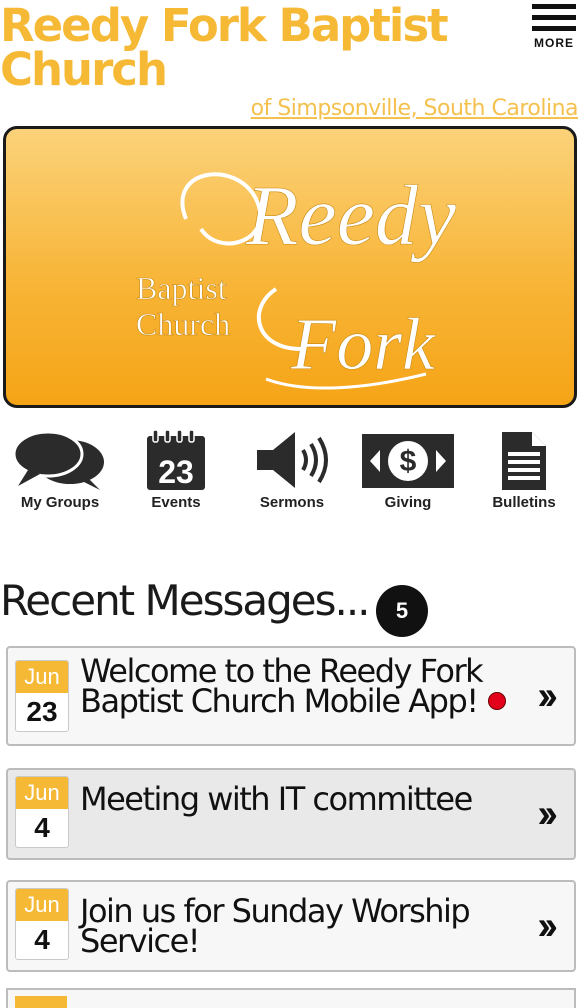 The height and width of the screenshot is (1008, 584). I want to click on more-menu-button: MORE, so click(554, 29).